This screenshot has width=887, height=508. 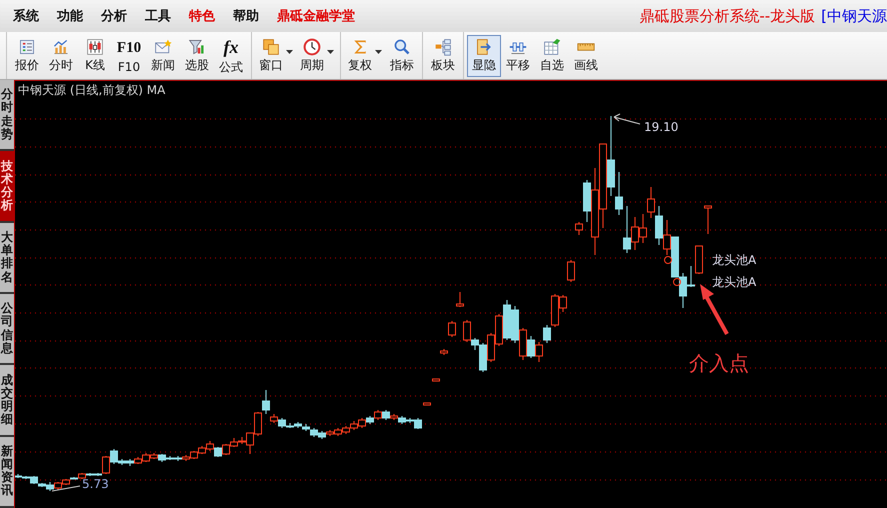 I want to click on menu-item: 鼎砥金融学堂, so click(x=316, y=16).